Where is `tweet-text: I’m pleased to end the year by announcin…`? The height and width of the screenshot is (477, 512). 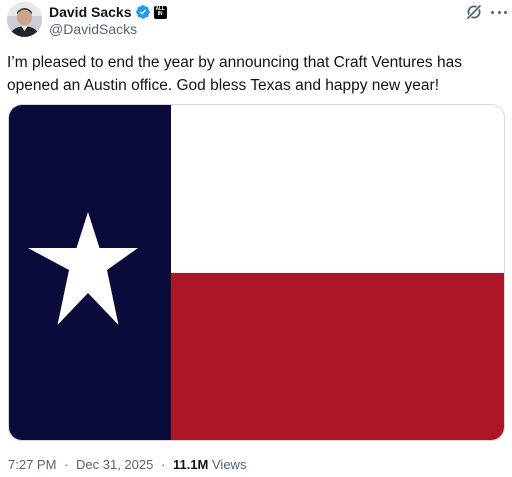 tweet-text: I’m pleased to end the year by announcin… is located at coordinates (256, 74).